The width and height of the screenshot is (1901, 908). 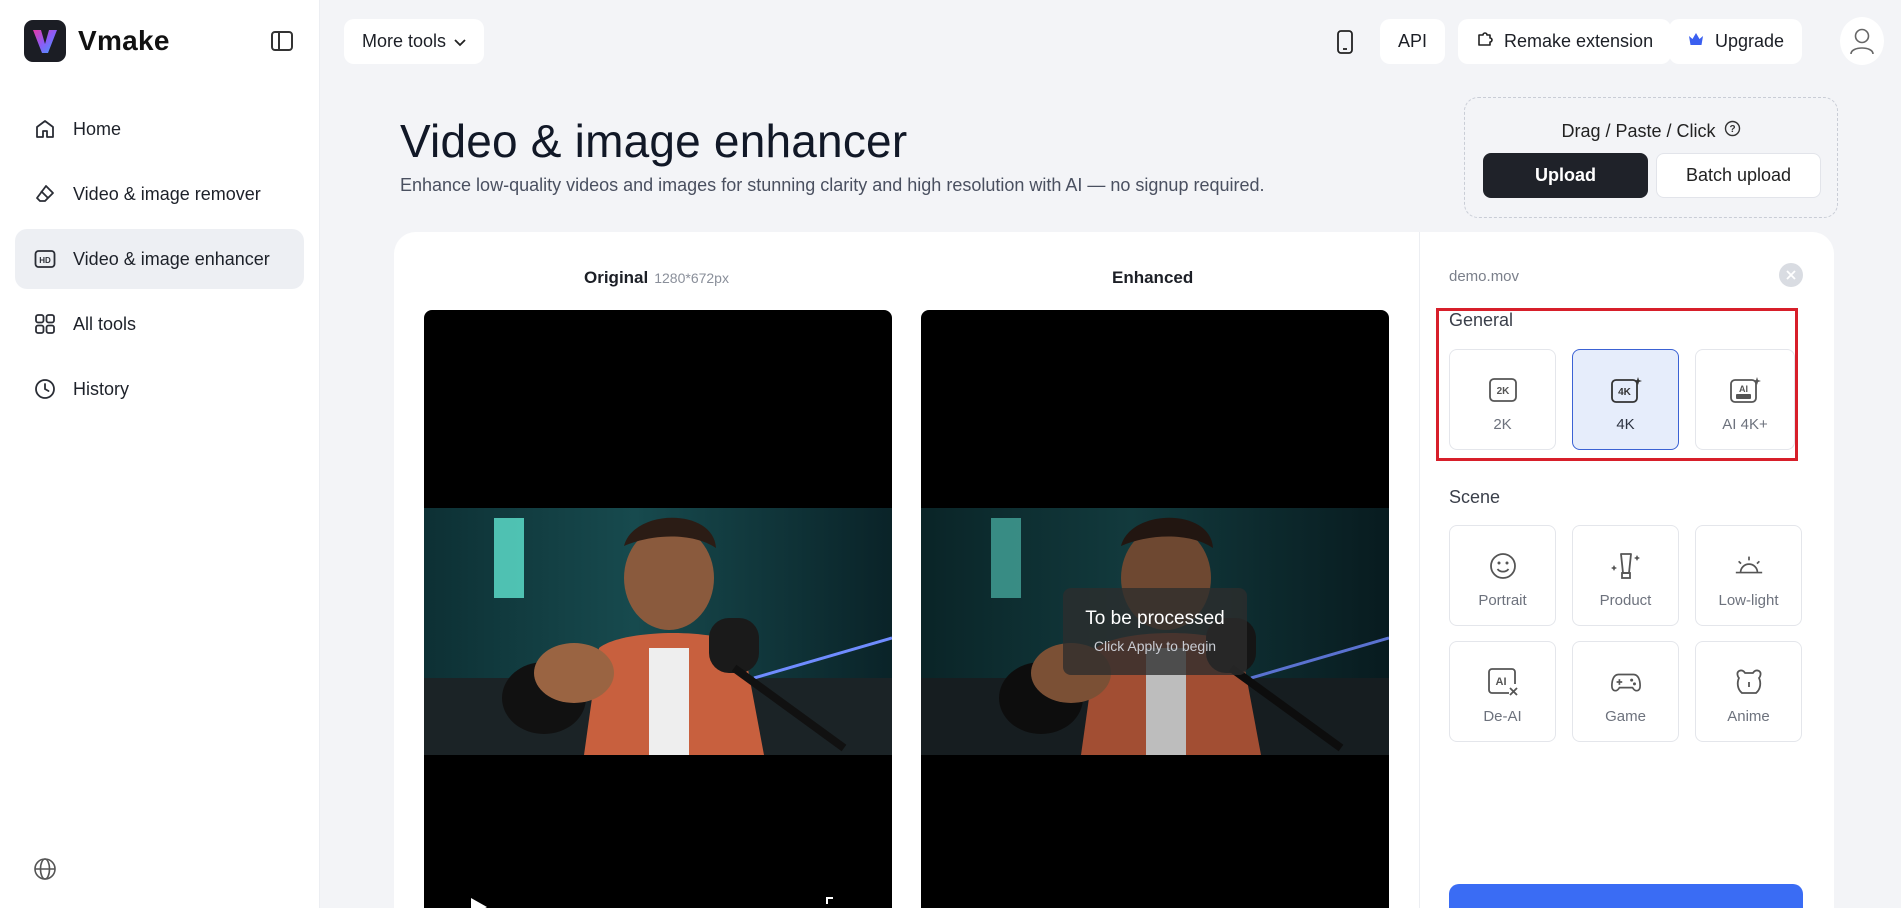 I want to click on scene-game: Game, so click(x=1625, y=691).